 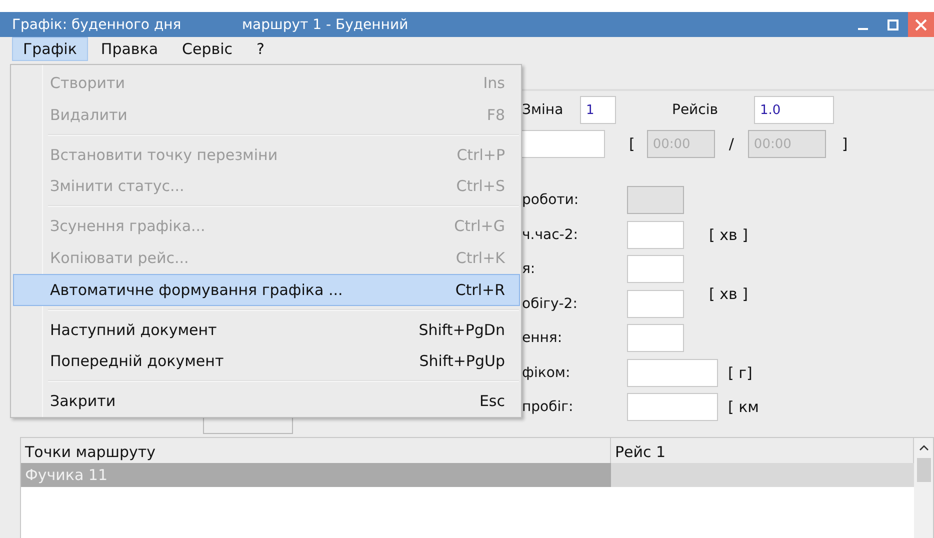 I want to click on bracket: [, so click(x=632, y=144).